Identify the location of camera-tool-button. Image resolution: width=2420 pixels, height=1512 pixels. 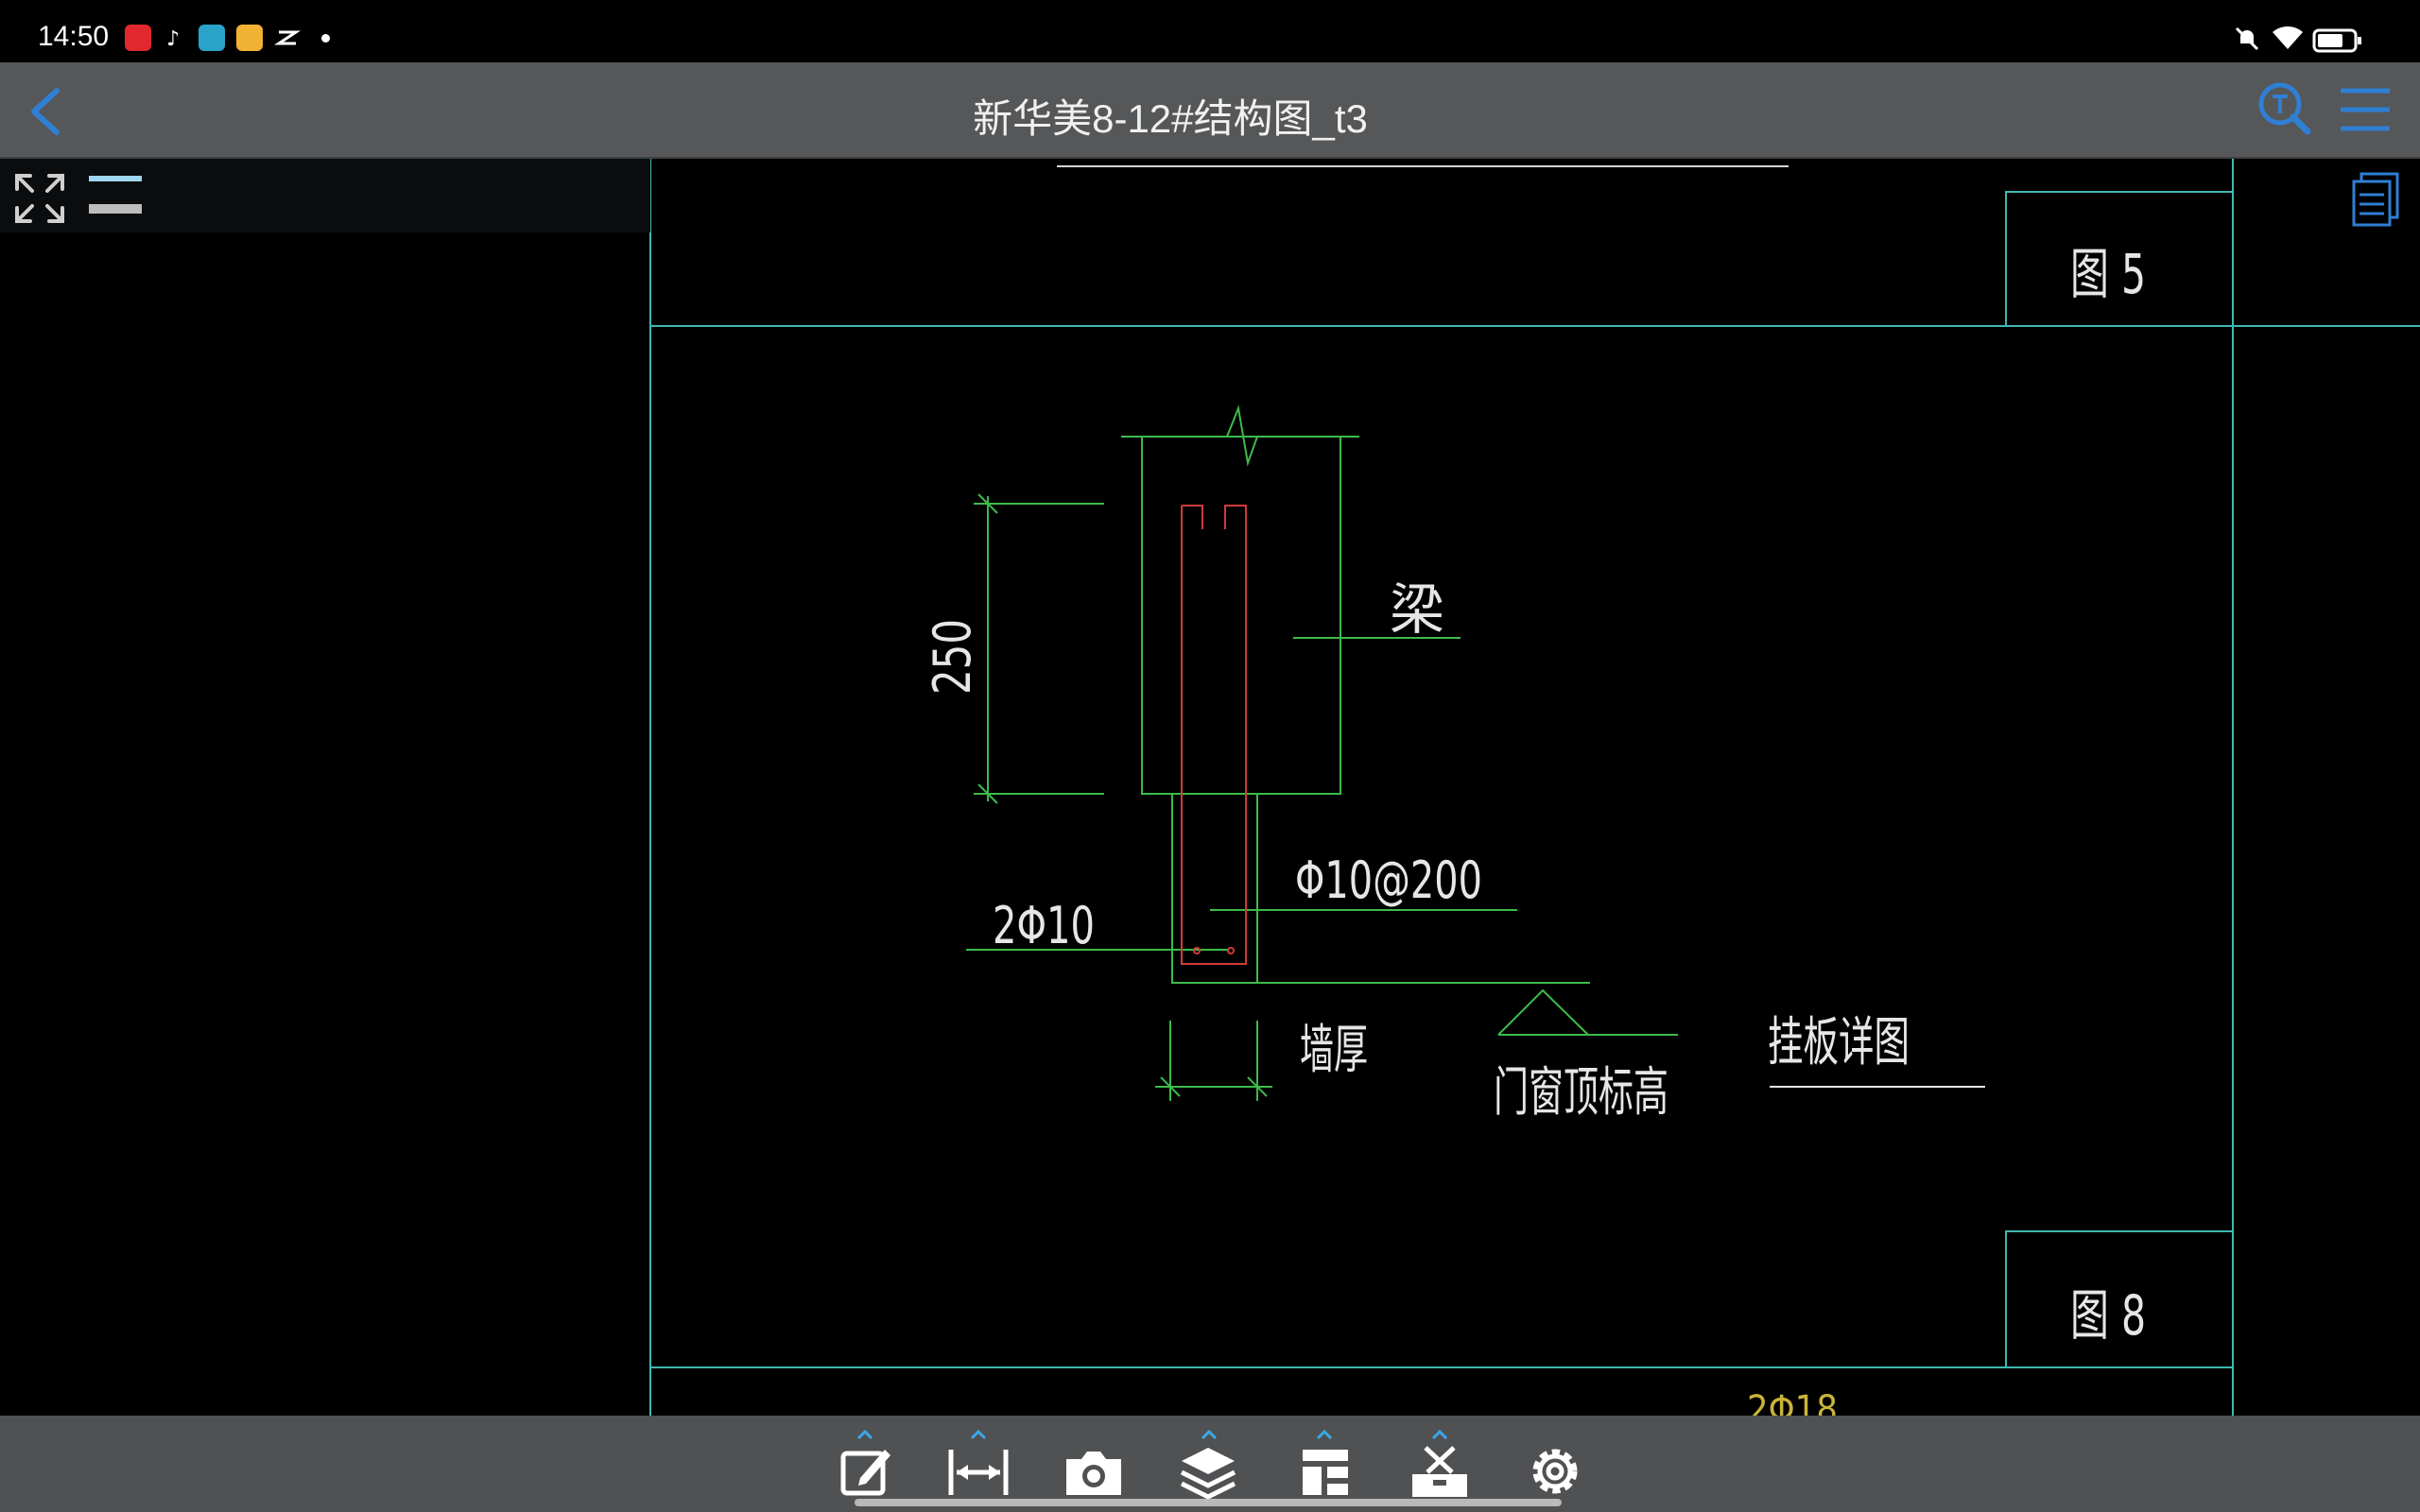
(1094, 1467).